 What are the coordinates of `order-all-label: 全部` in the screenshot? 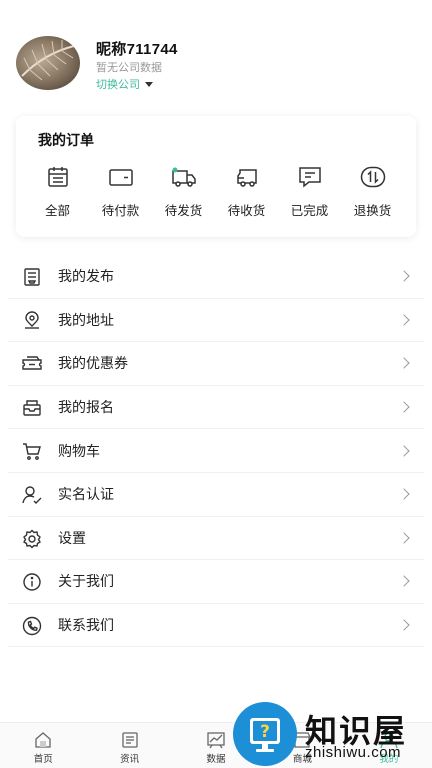 It's located at (57, 211).